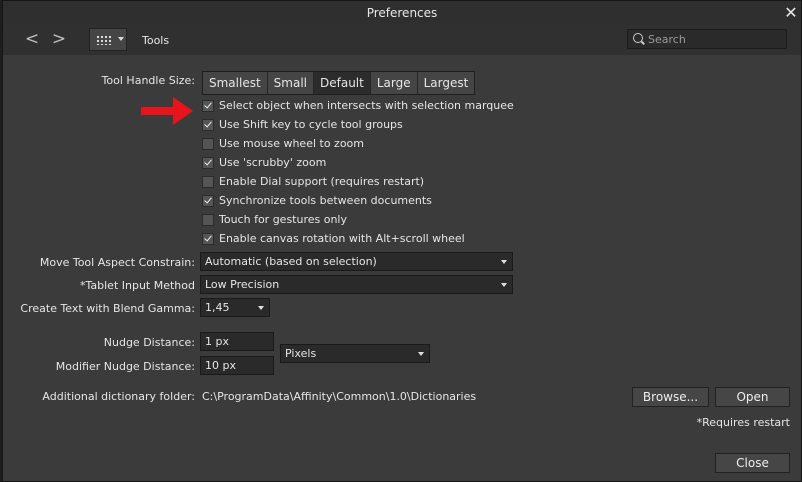  What do you see at coordinates (355, 353) in the screenshot?
I see `nudge-units-select: Pixels` at bounding box center [355, 353].